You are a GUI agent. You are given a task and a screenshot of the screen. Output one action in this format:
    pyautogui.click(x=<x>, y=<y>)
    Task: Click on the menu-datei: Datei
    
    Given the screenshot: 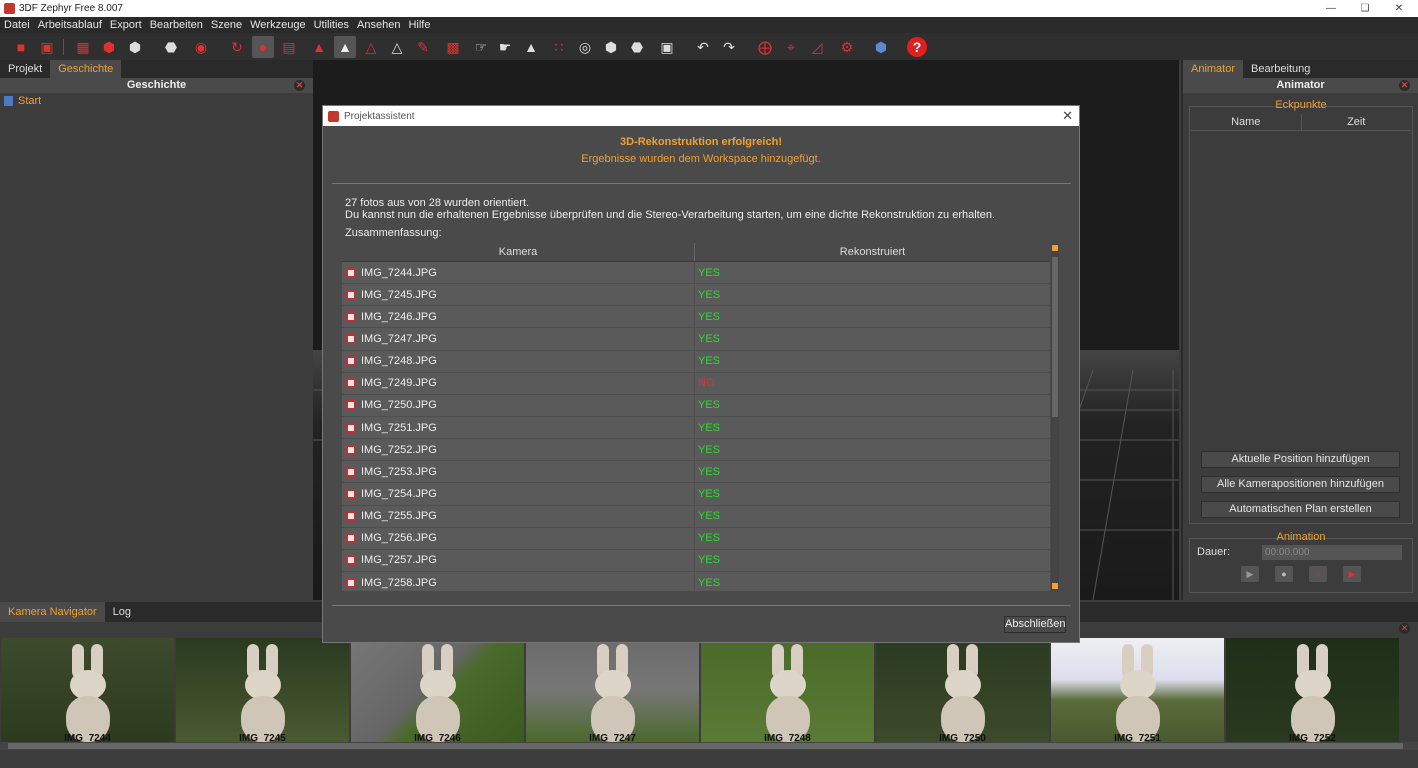 What is the action you would take?
    pyautogui.click(x=17, y=25)
    